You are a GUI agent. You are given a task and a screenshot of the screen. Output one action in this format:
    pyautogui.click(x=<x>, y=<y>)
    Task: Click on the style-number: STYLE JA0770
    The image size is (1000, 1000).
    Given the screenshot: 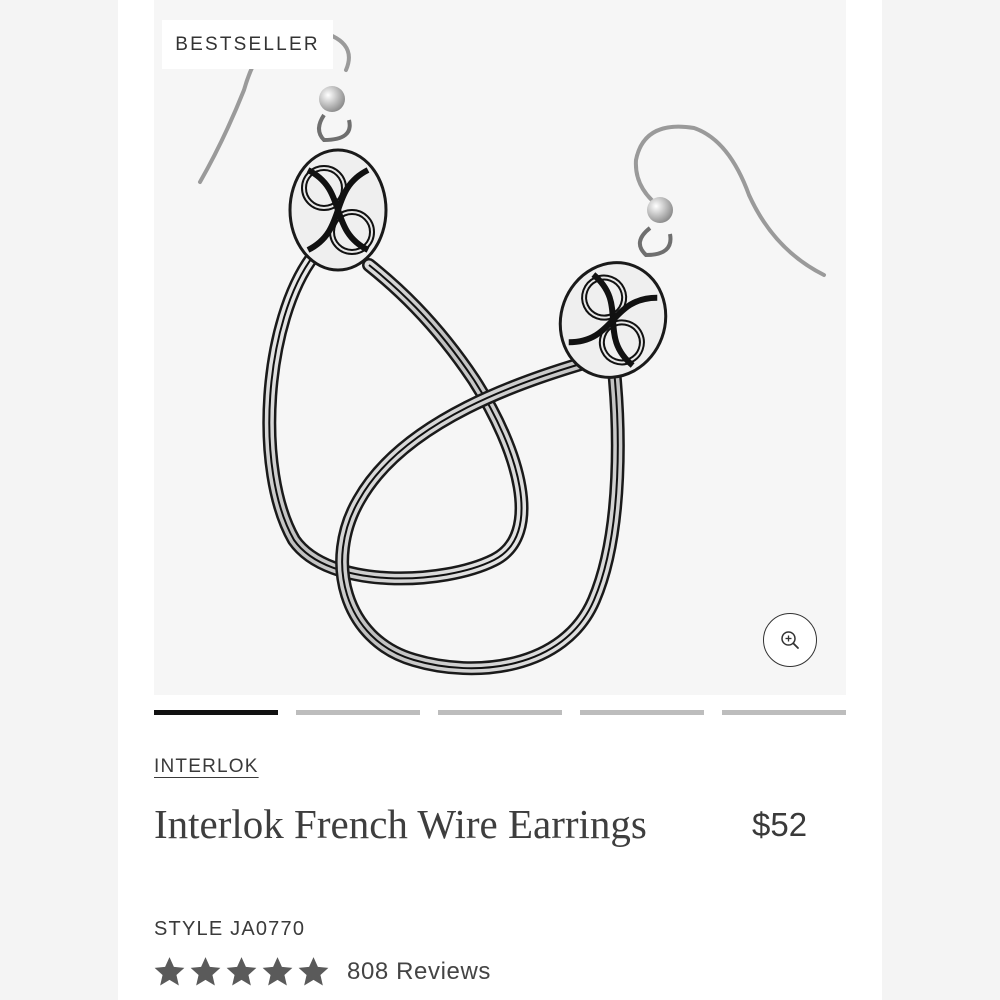 What is the action you would take?
    pyautogui.click(x=230, y=929)
    